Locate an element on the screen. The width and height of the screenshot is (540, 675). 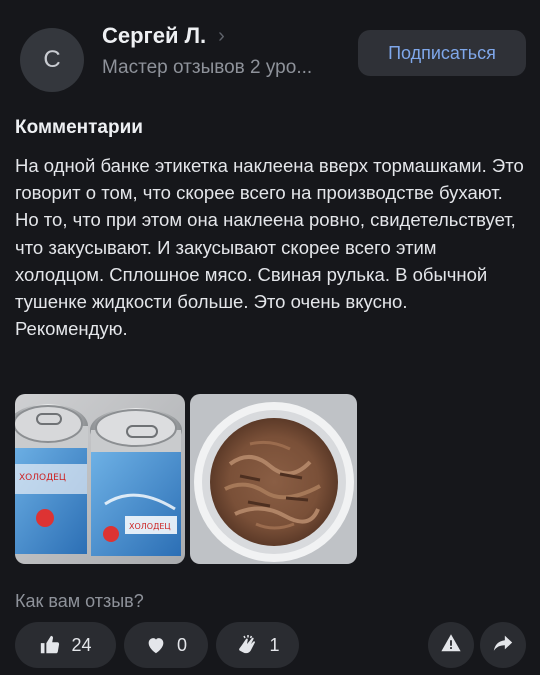
feedback-question: Как вам отзыв? is located at coordinates (79, 601).